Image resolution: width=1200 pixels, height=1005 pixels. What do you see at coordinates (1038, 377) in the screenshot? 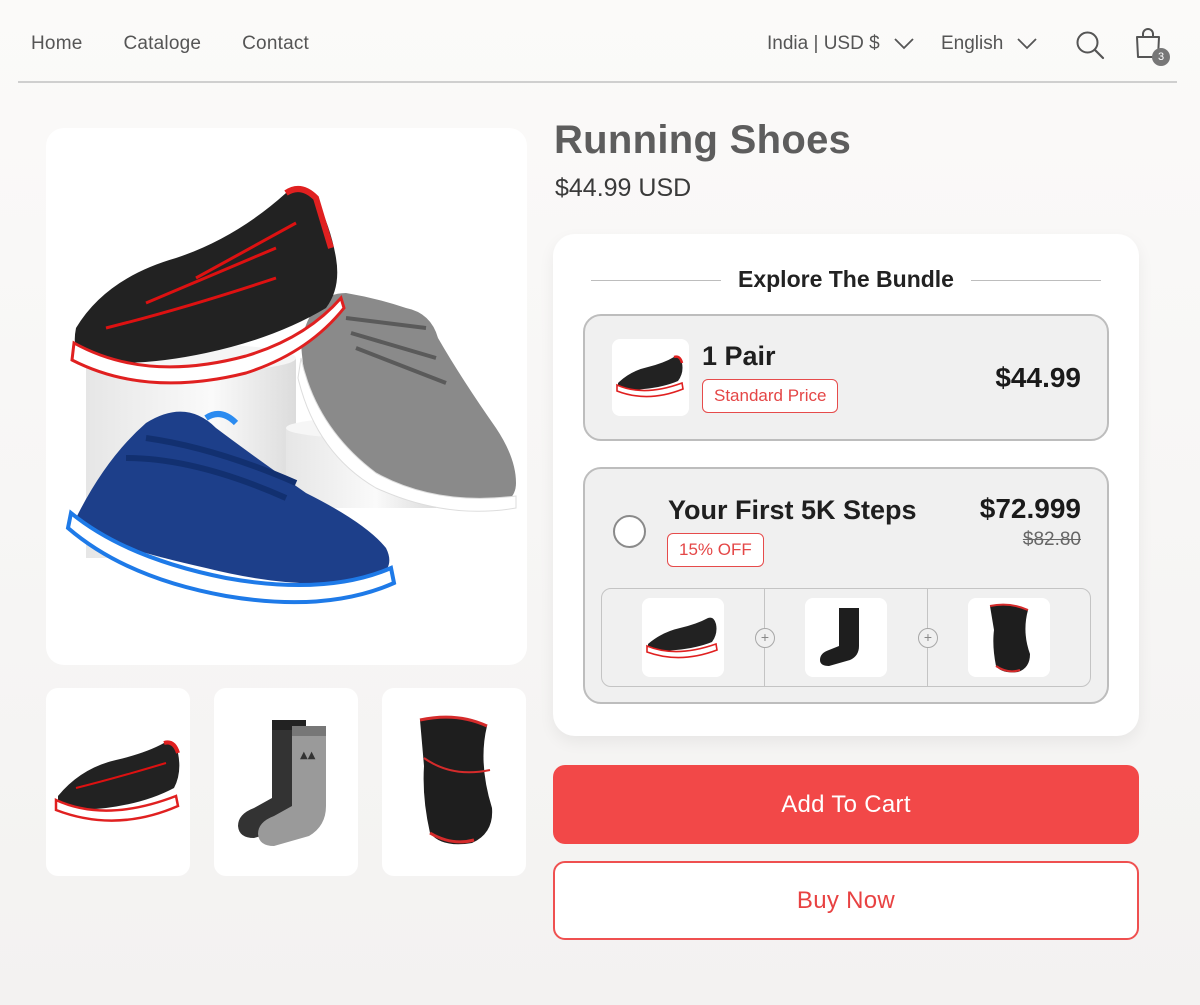
I see `option-price: $44.99` at bounding box center [1038, 377].